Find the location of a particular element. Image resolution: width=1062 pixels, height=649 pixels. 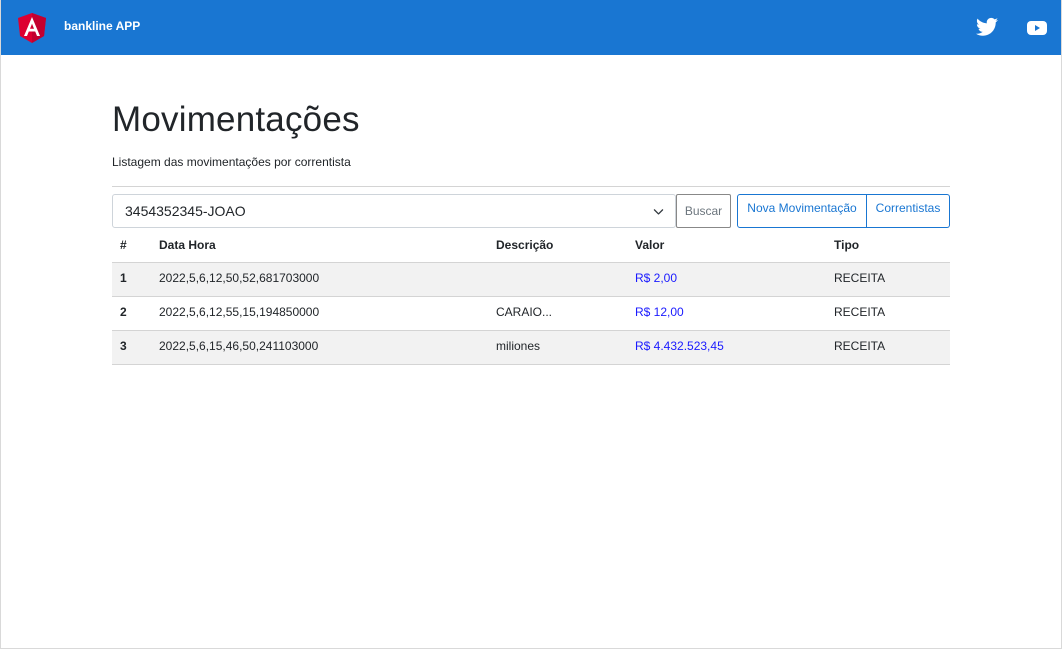

correntista-select: 3454352345-JOAO is located at coordinates (394, 211).